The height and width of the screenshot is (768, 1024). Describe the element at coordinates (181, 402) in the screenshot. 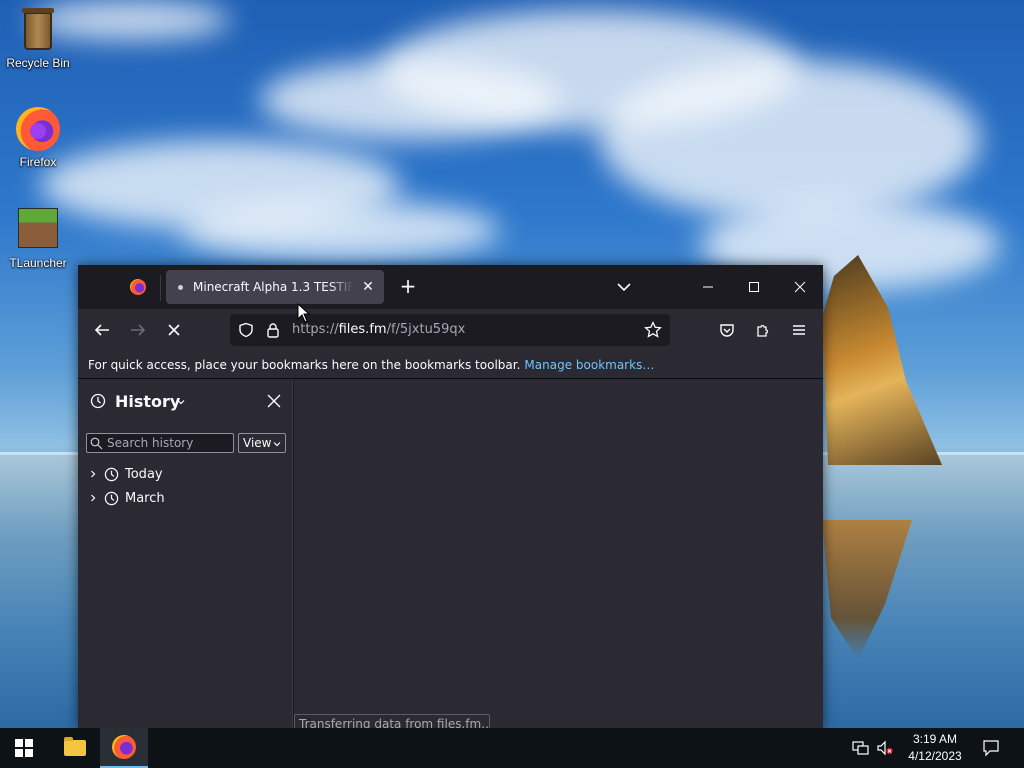

I see `sidebar-switcher-chevron-icon` at that location.